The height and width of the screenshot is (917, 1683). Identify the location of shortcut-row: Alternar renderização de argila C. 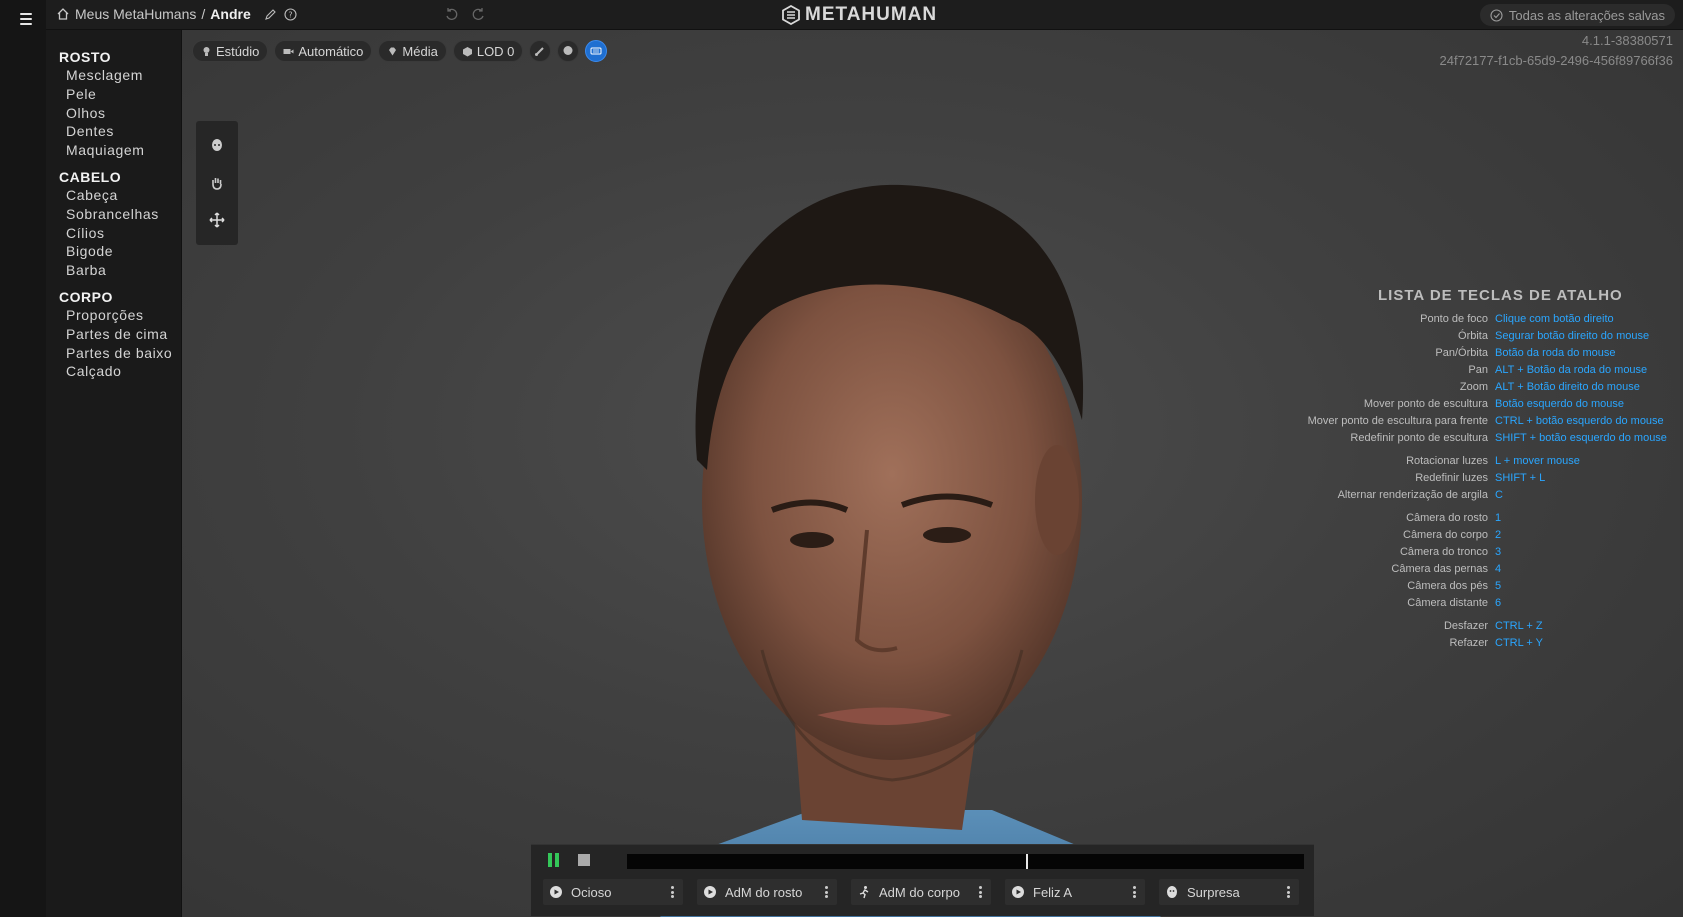
(1432, 495).